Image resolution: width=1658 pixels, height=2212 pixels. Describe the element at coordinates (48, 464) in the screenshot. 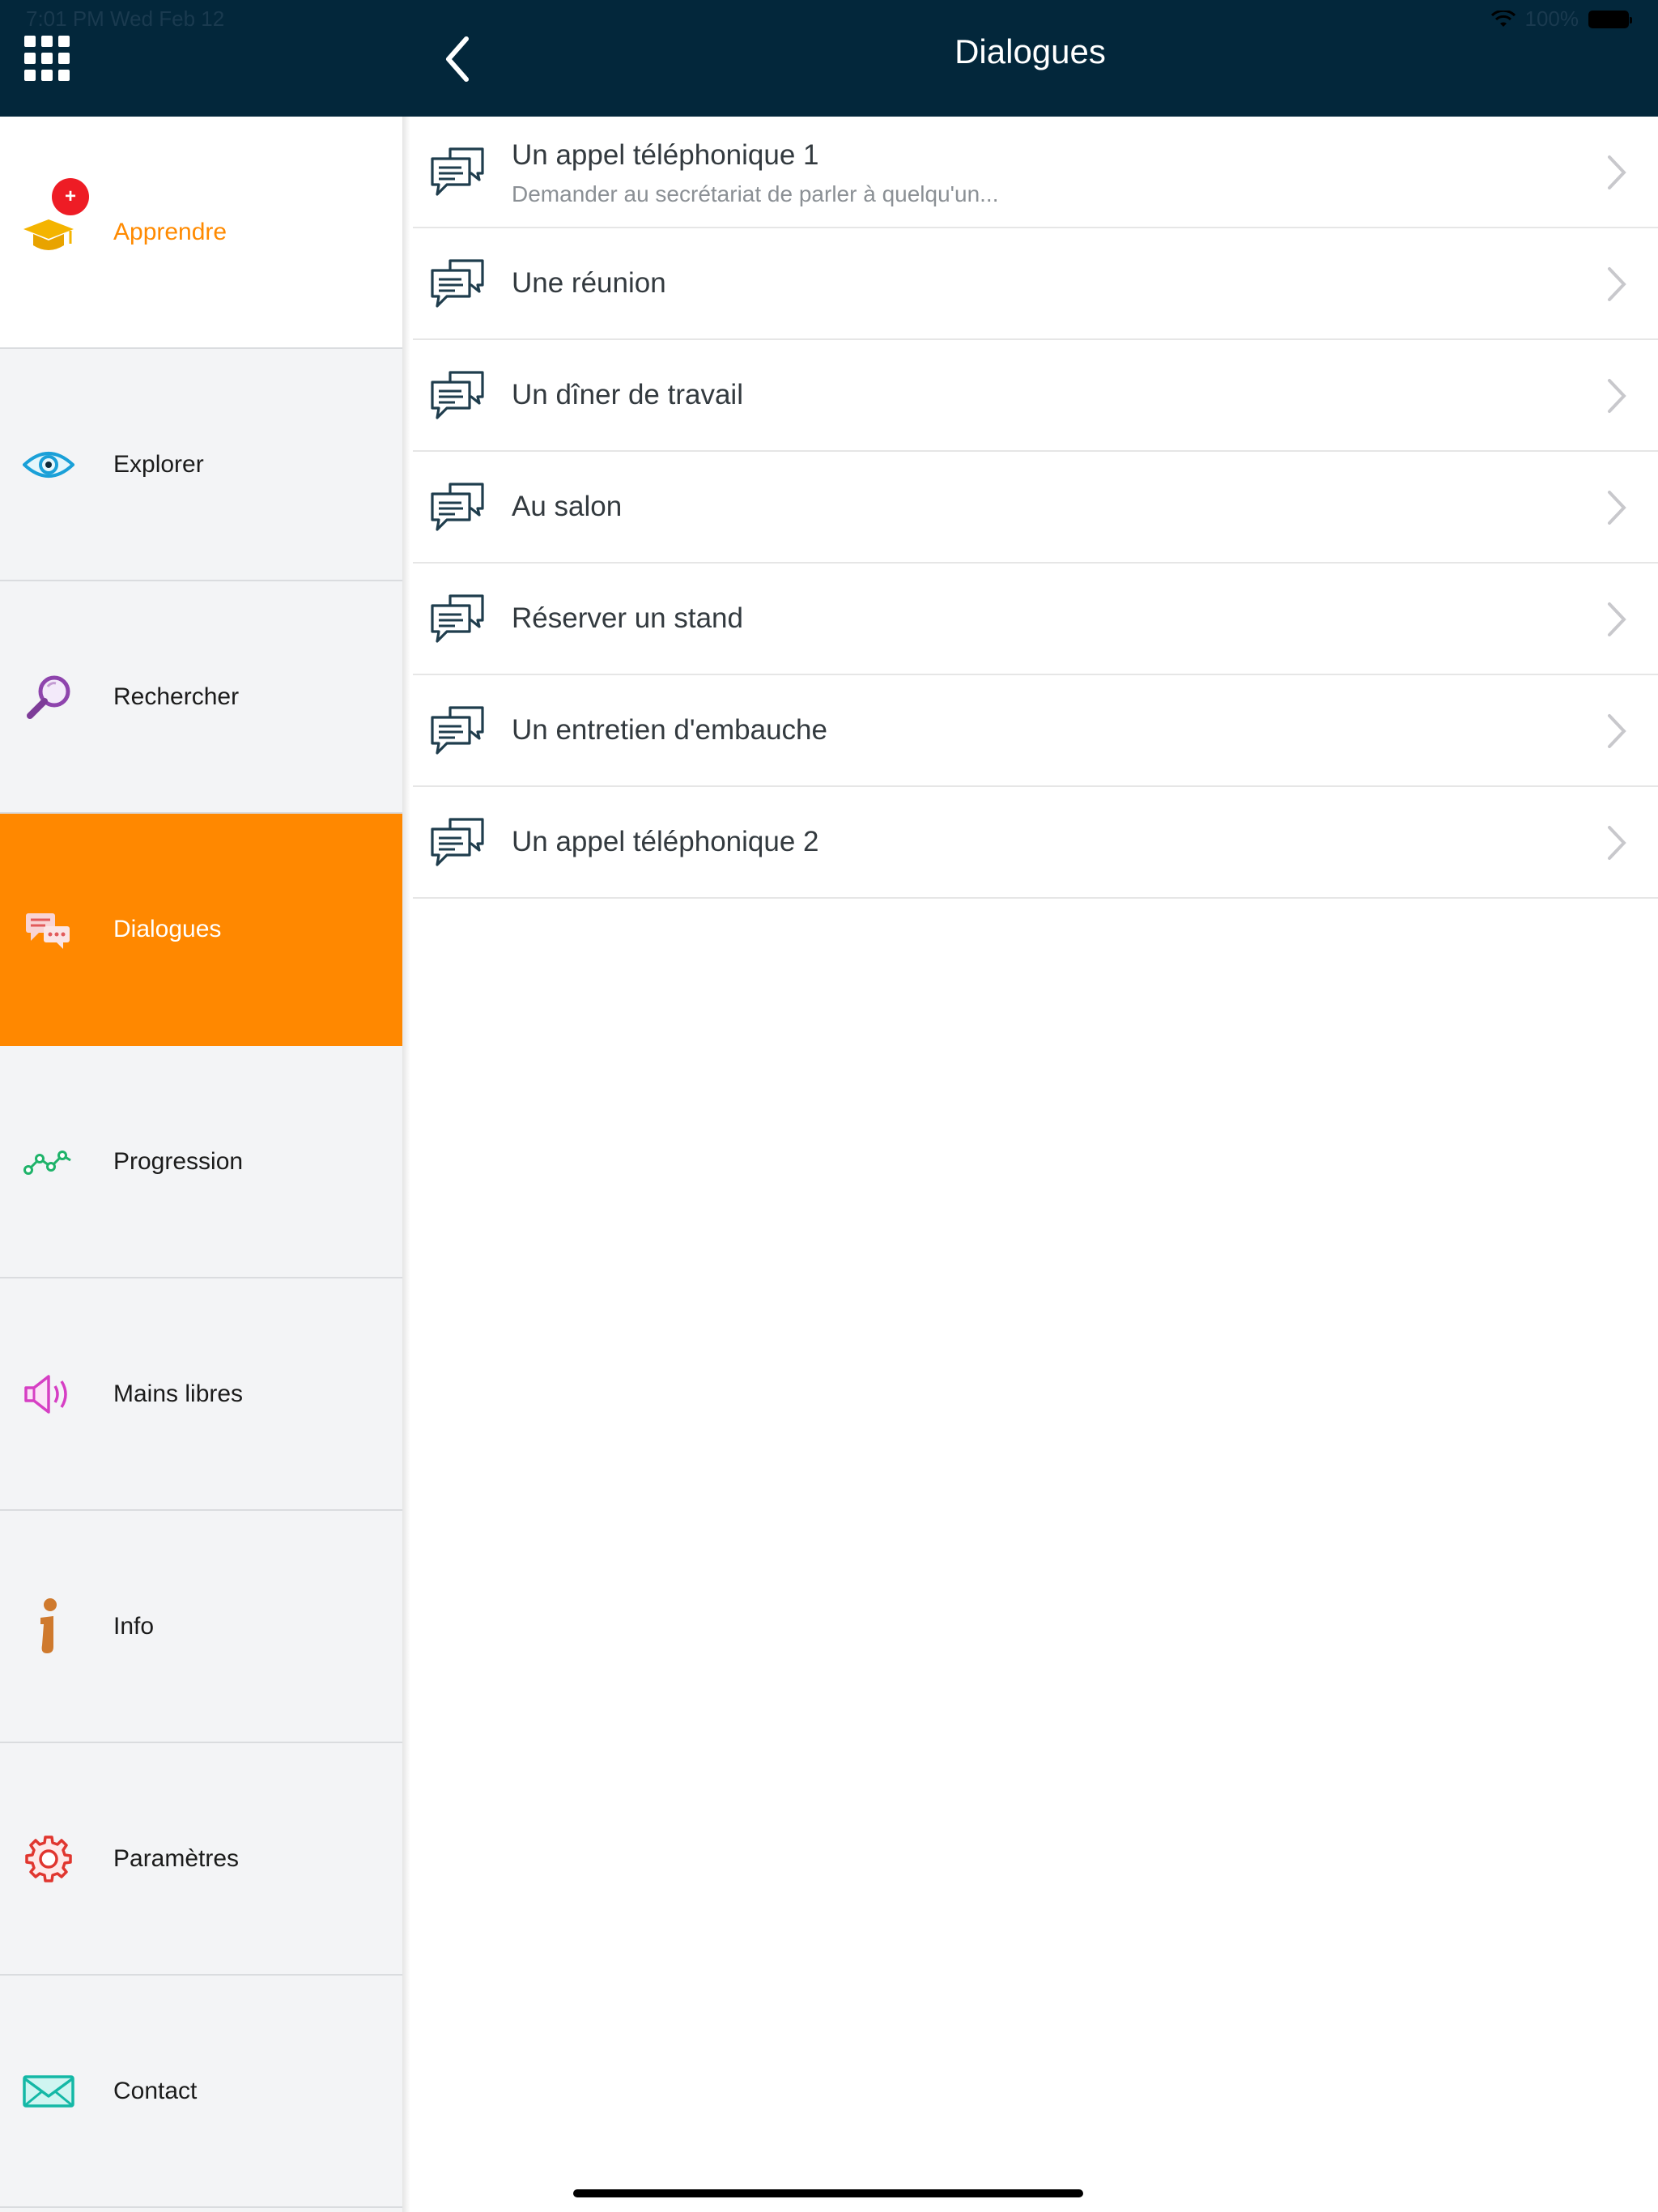

I see `eye-icon` at that location.